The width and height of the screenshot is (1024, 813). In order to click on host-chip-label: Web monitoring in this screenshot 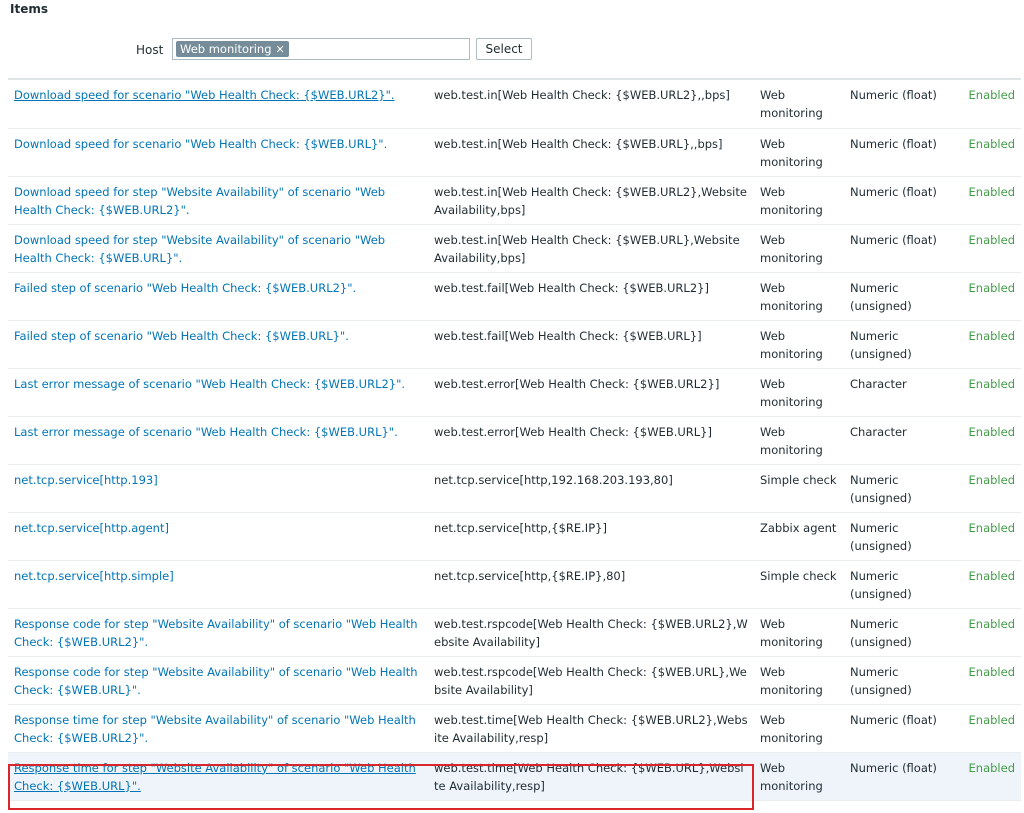, I will do `click(226, 49)`.